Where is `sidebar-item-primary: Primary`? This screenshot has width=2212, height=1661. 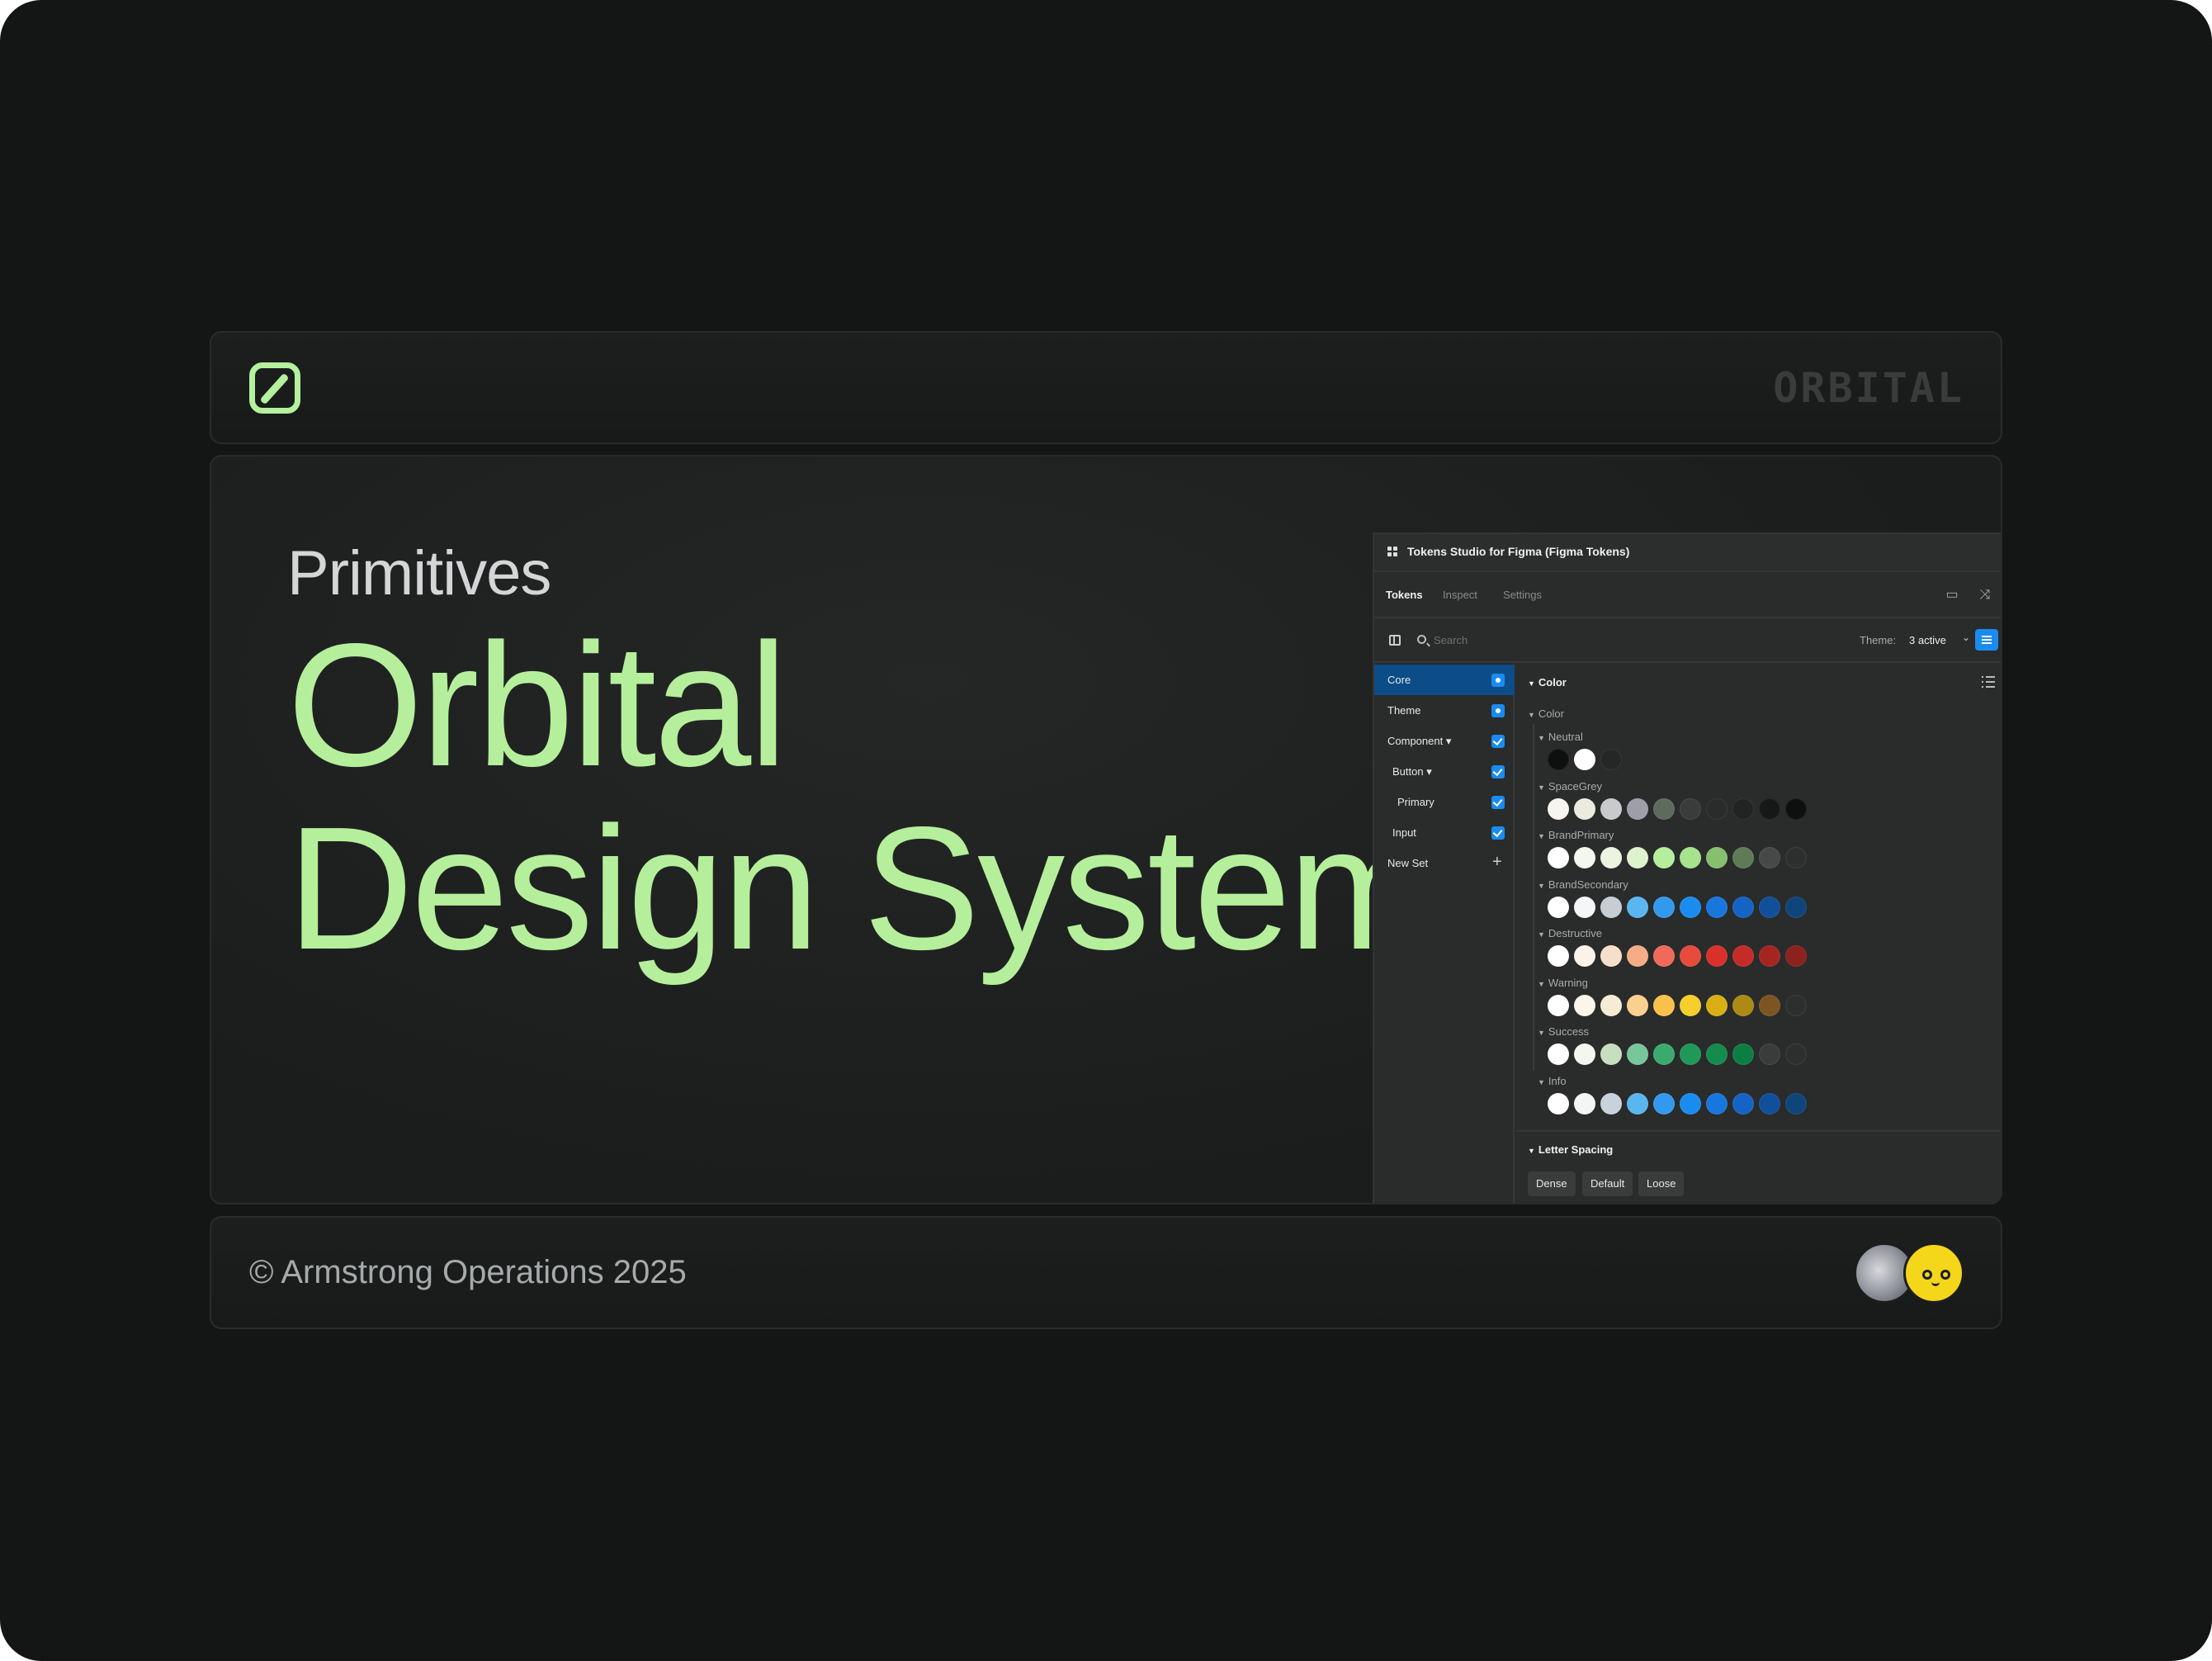
sidebar-item-primary: Primary is located at coordinates (1444, 802).